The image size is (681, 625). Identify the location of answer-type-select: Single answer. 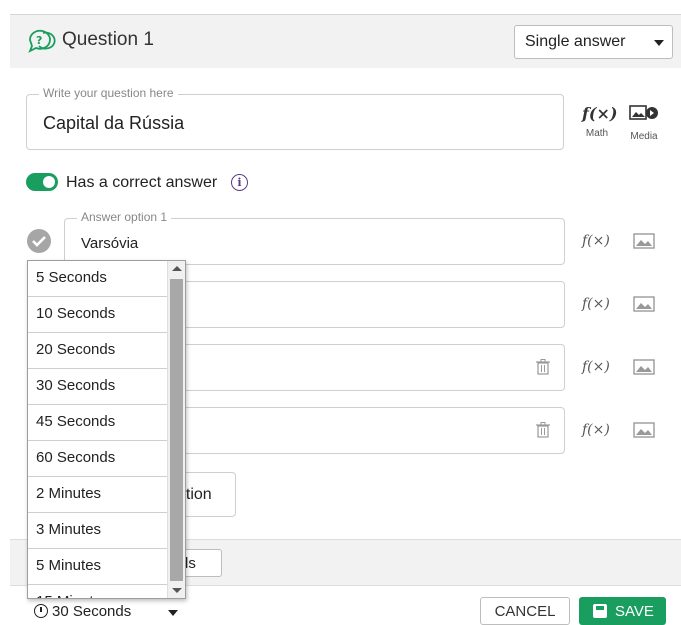
(593, 42).